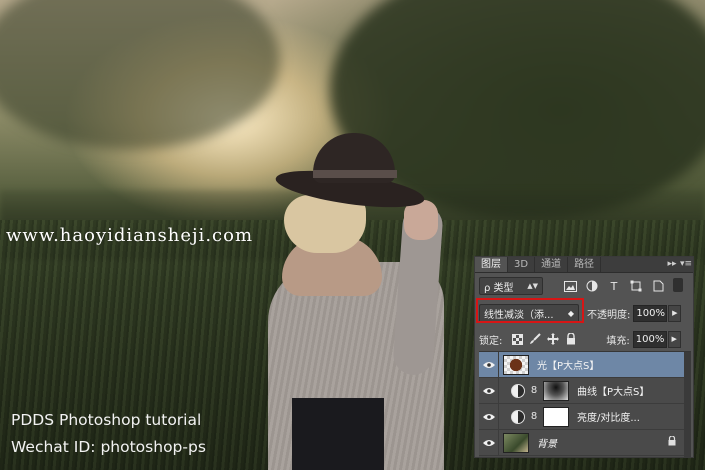 Image resolution: width=705 pixels, height=470 pixels. Describe the element at coordinates (581, 442) in the screenshot. I see `layer-background: 背景` at that location.